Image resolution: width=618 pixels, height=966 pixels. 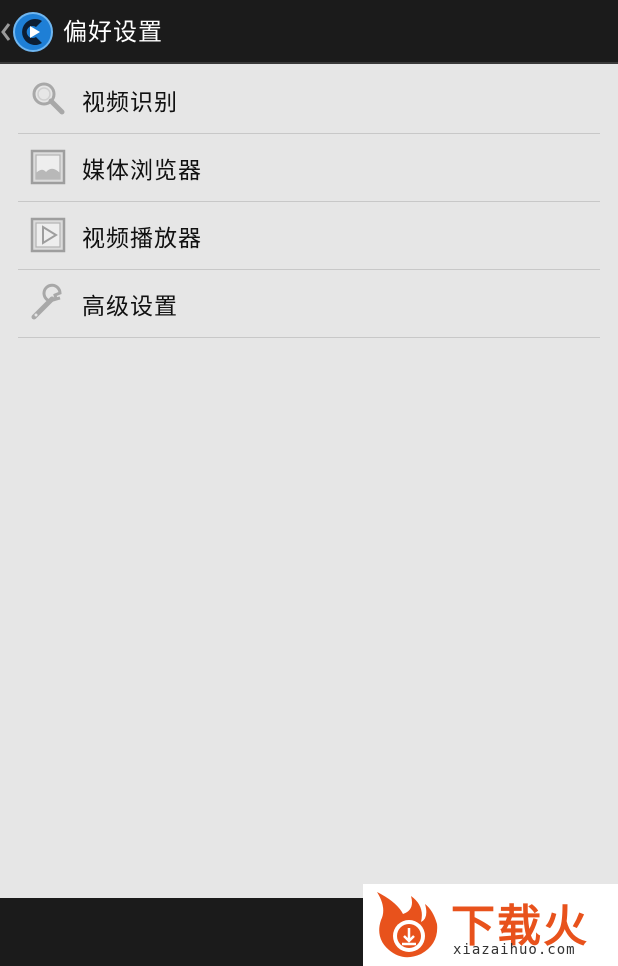 I want to click on watermark-site: xiazaihuo.com, so click(x=514, y=950).